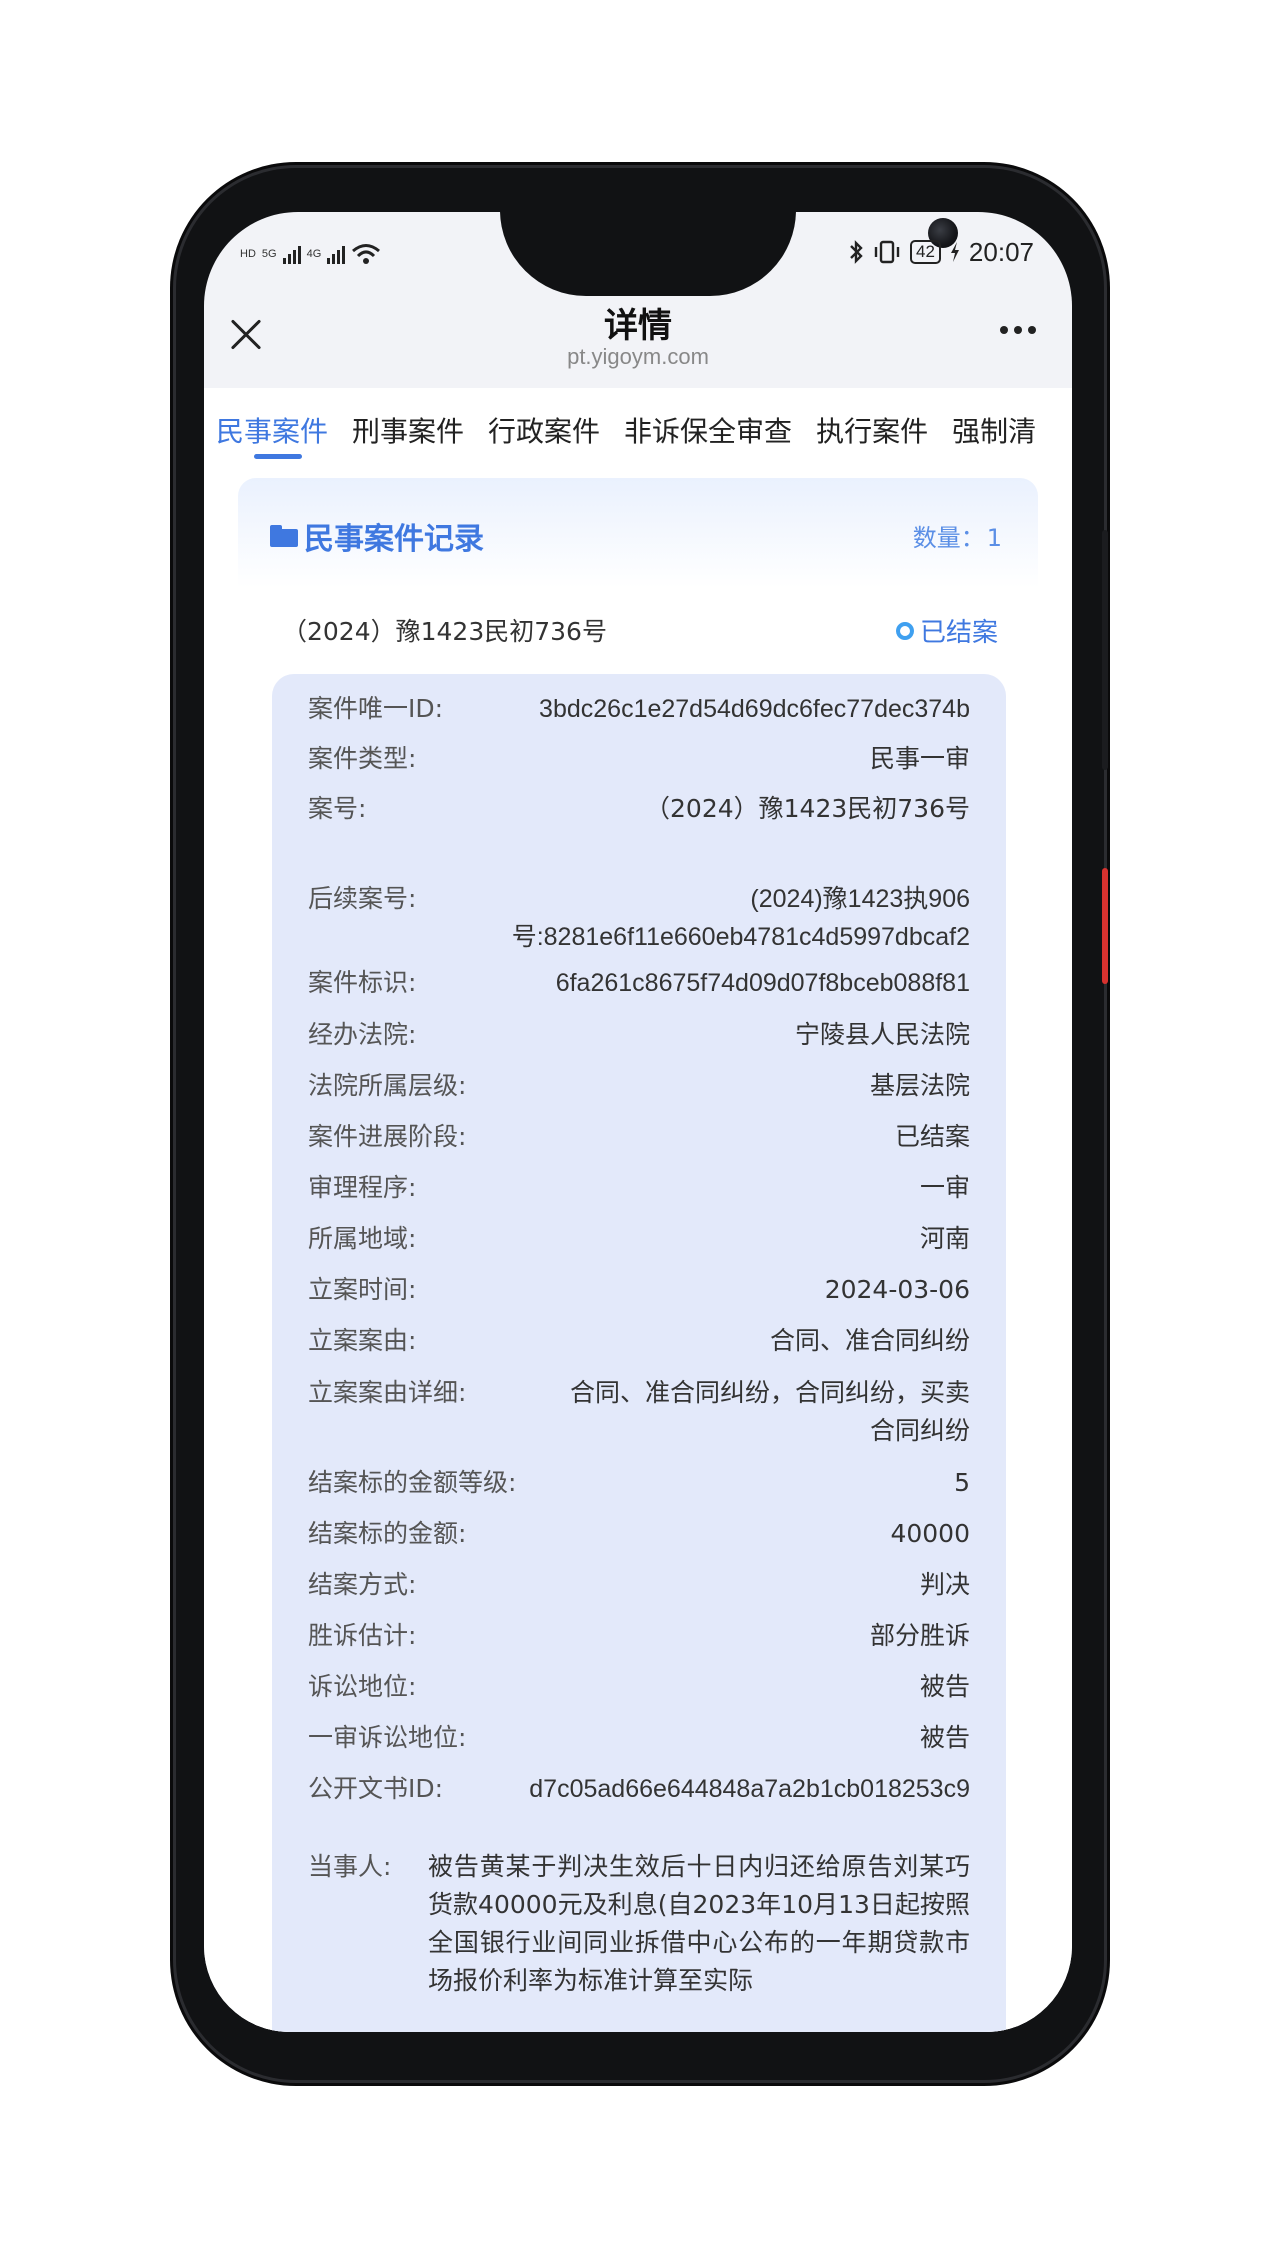 The width and height of the screenshot is (1280, 2244). What do you see at coordinates (639, 808) in the screenshot?
I see `detail-row: 案号: （2024）豫1423民初736号` at bounding box center [639, 808].